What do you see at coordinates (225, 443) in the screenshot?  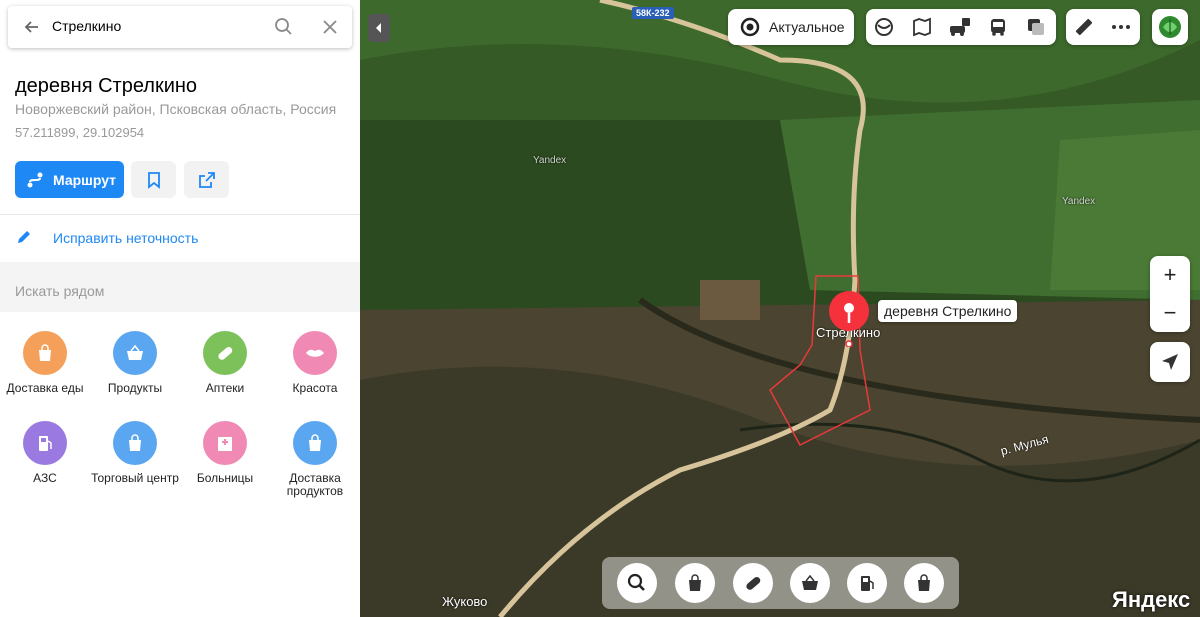 I see `hospital-icon` at bounding box center [225, 443].